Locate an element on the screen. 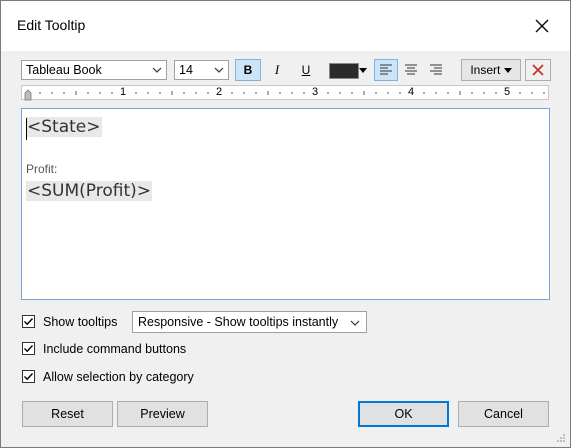 The height and width of the screenshot is (448, 571). clear-button is located at coordinates (538, 70).